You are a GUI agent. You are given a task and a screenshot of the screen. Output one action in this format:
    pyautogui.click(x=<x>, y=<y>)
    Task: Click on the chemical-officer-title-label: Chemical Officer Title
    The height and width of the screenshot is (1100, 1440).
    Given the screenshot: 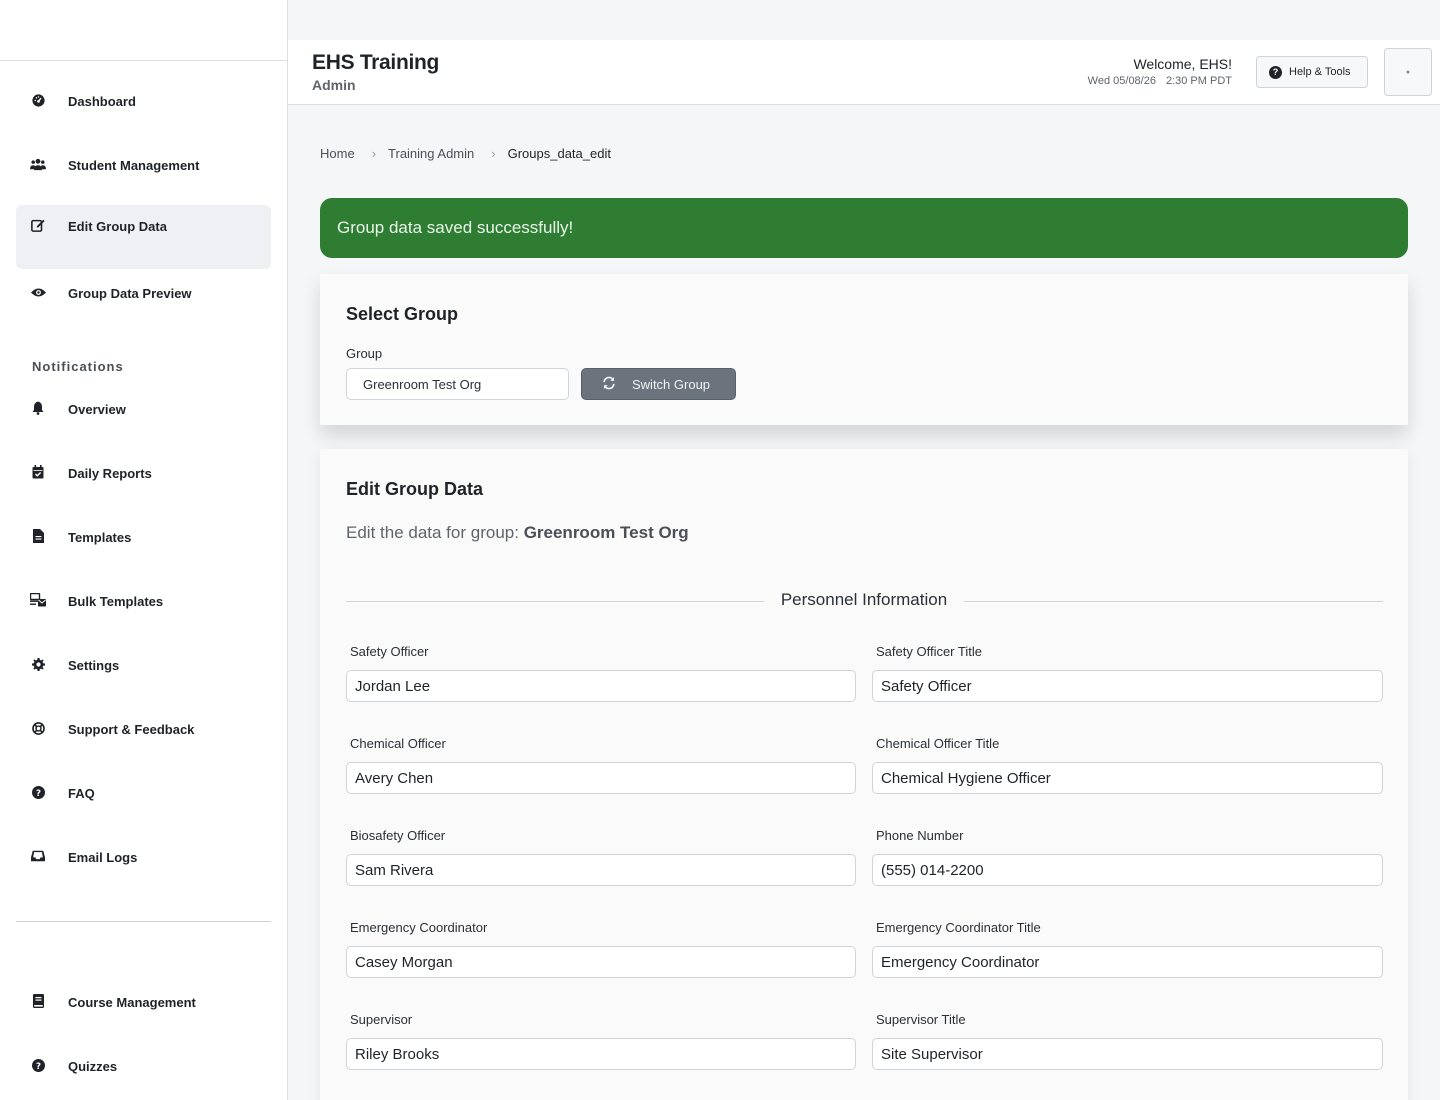 What is the action you would take?
    pyautogui.click(x=938, y=743)
    